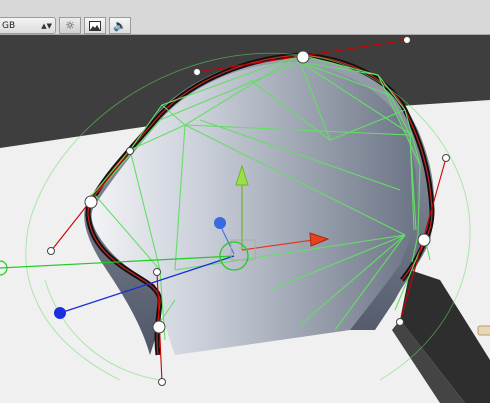 Image resolution: width=490 pixels, height=403 pixels. I want to click on toolbar-row: GB ▲▼ ☼ 🔈, so click(65, 25).